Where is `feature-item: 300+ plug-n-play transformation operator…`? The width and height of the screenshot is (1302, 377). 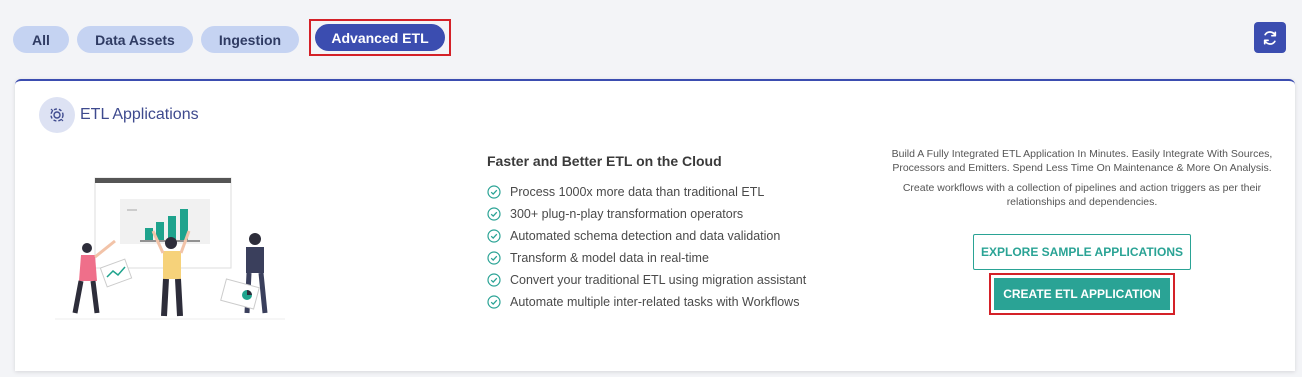 feature-item: 300+ plug-n-play transformation operator… is located at coordinates (646, 214).